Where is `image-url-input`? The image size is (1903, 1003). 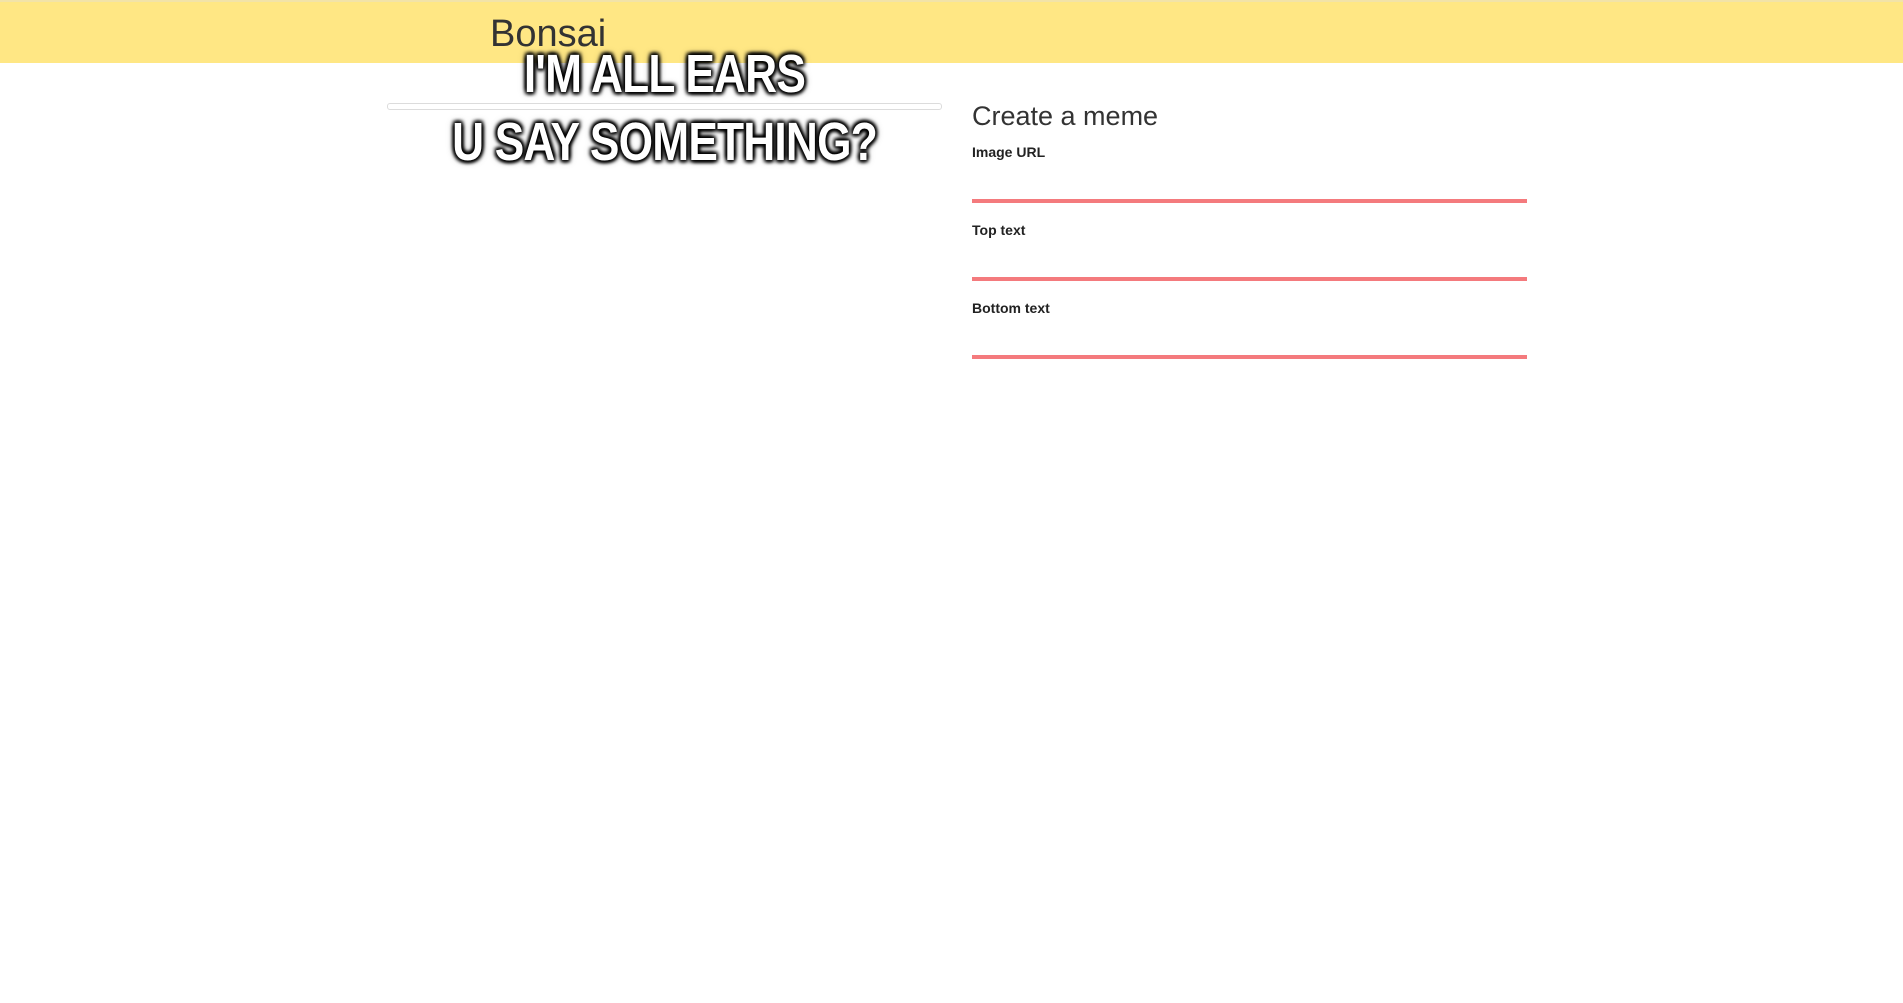 image-url-input is located at coordinates (1249, 184).